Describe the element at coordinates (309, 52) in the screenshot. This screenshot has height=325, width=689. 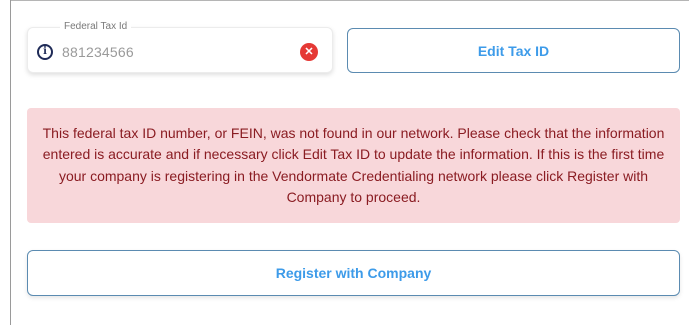
I see `clear-icon: ✕` at that location.